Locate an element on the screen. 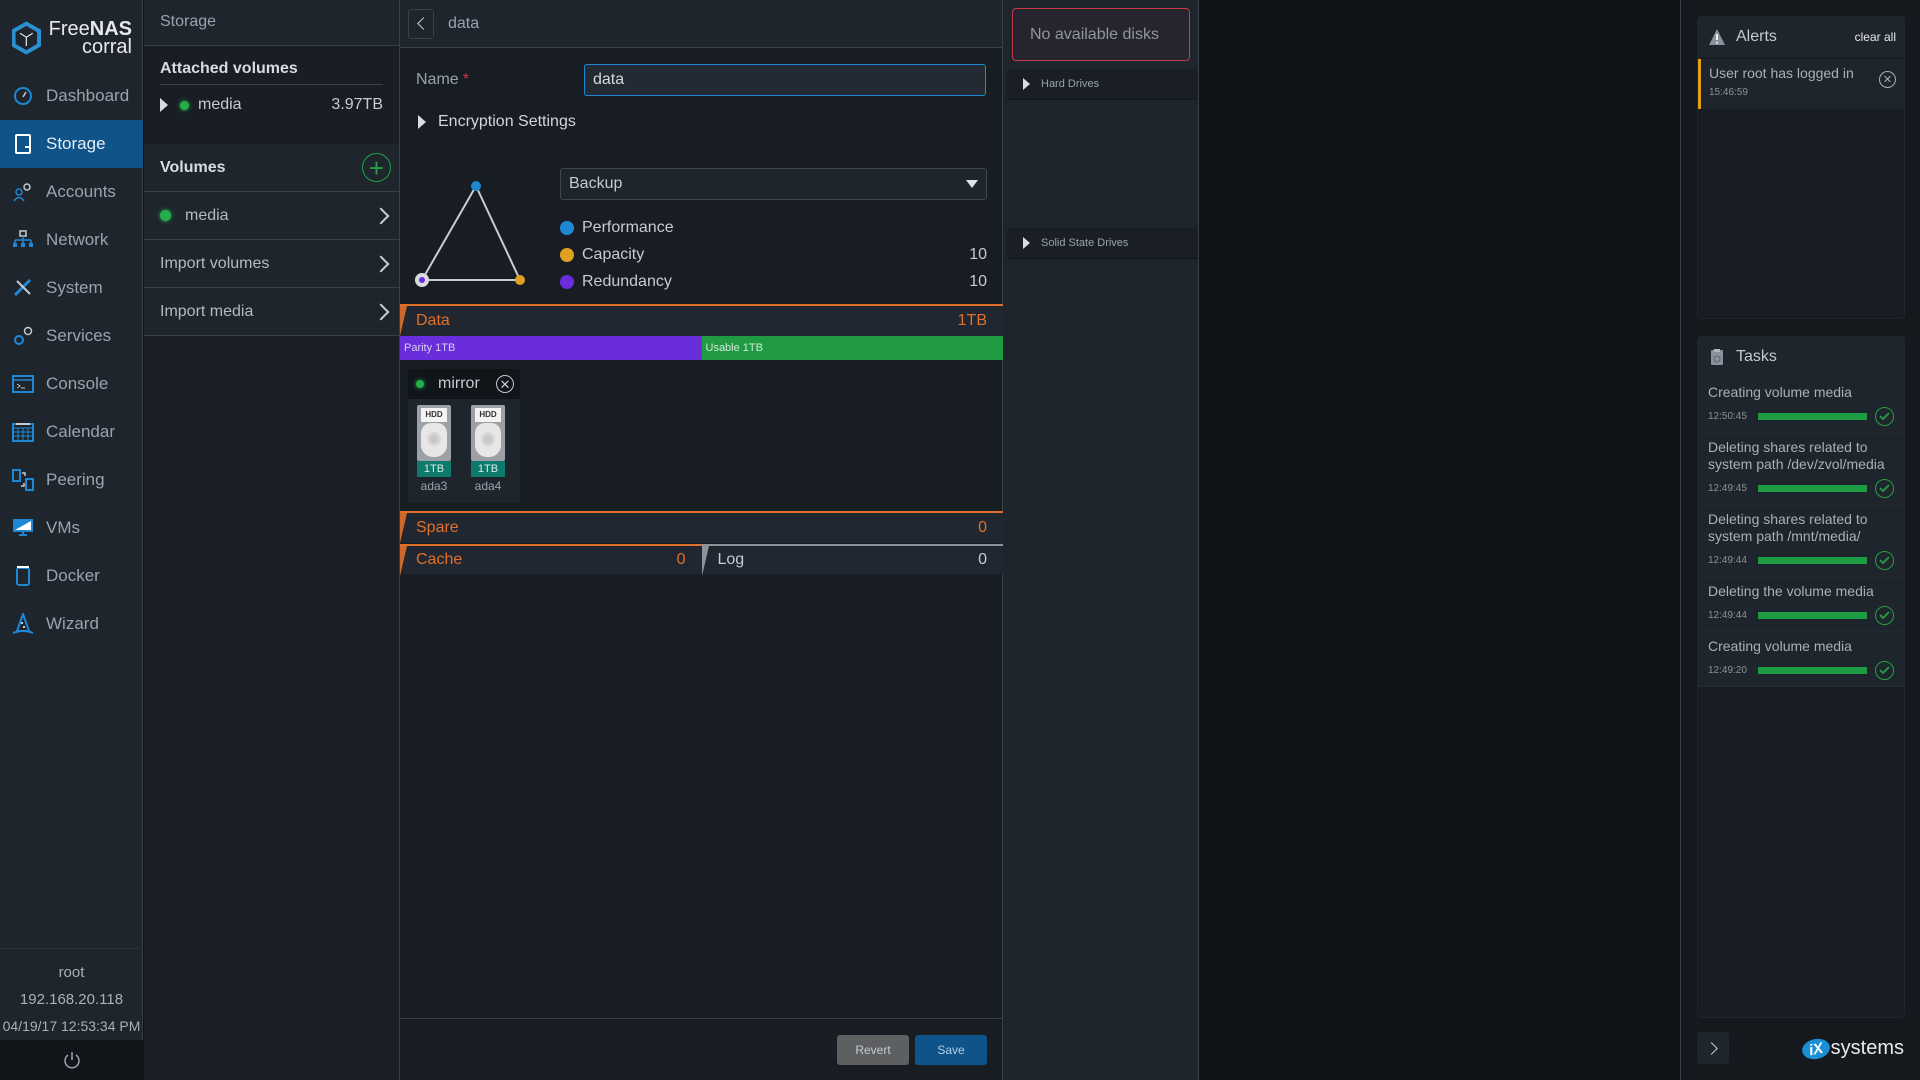  back-button is located at coordinates (421, 23).